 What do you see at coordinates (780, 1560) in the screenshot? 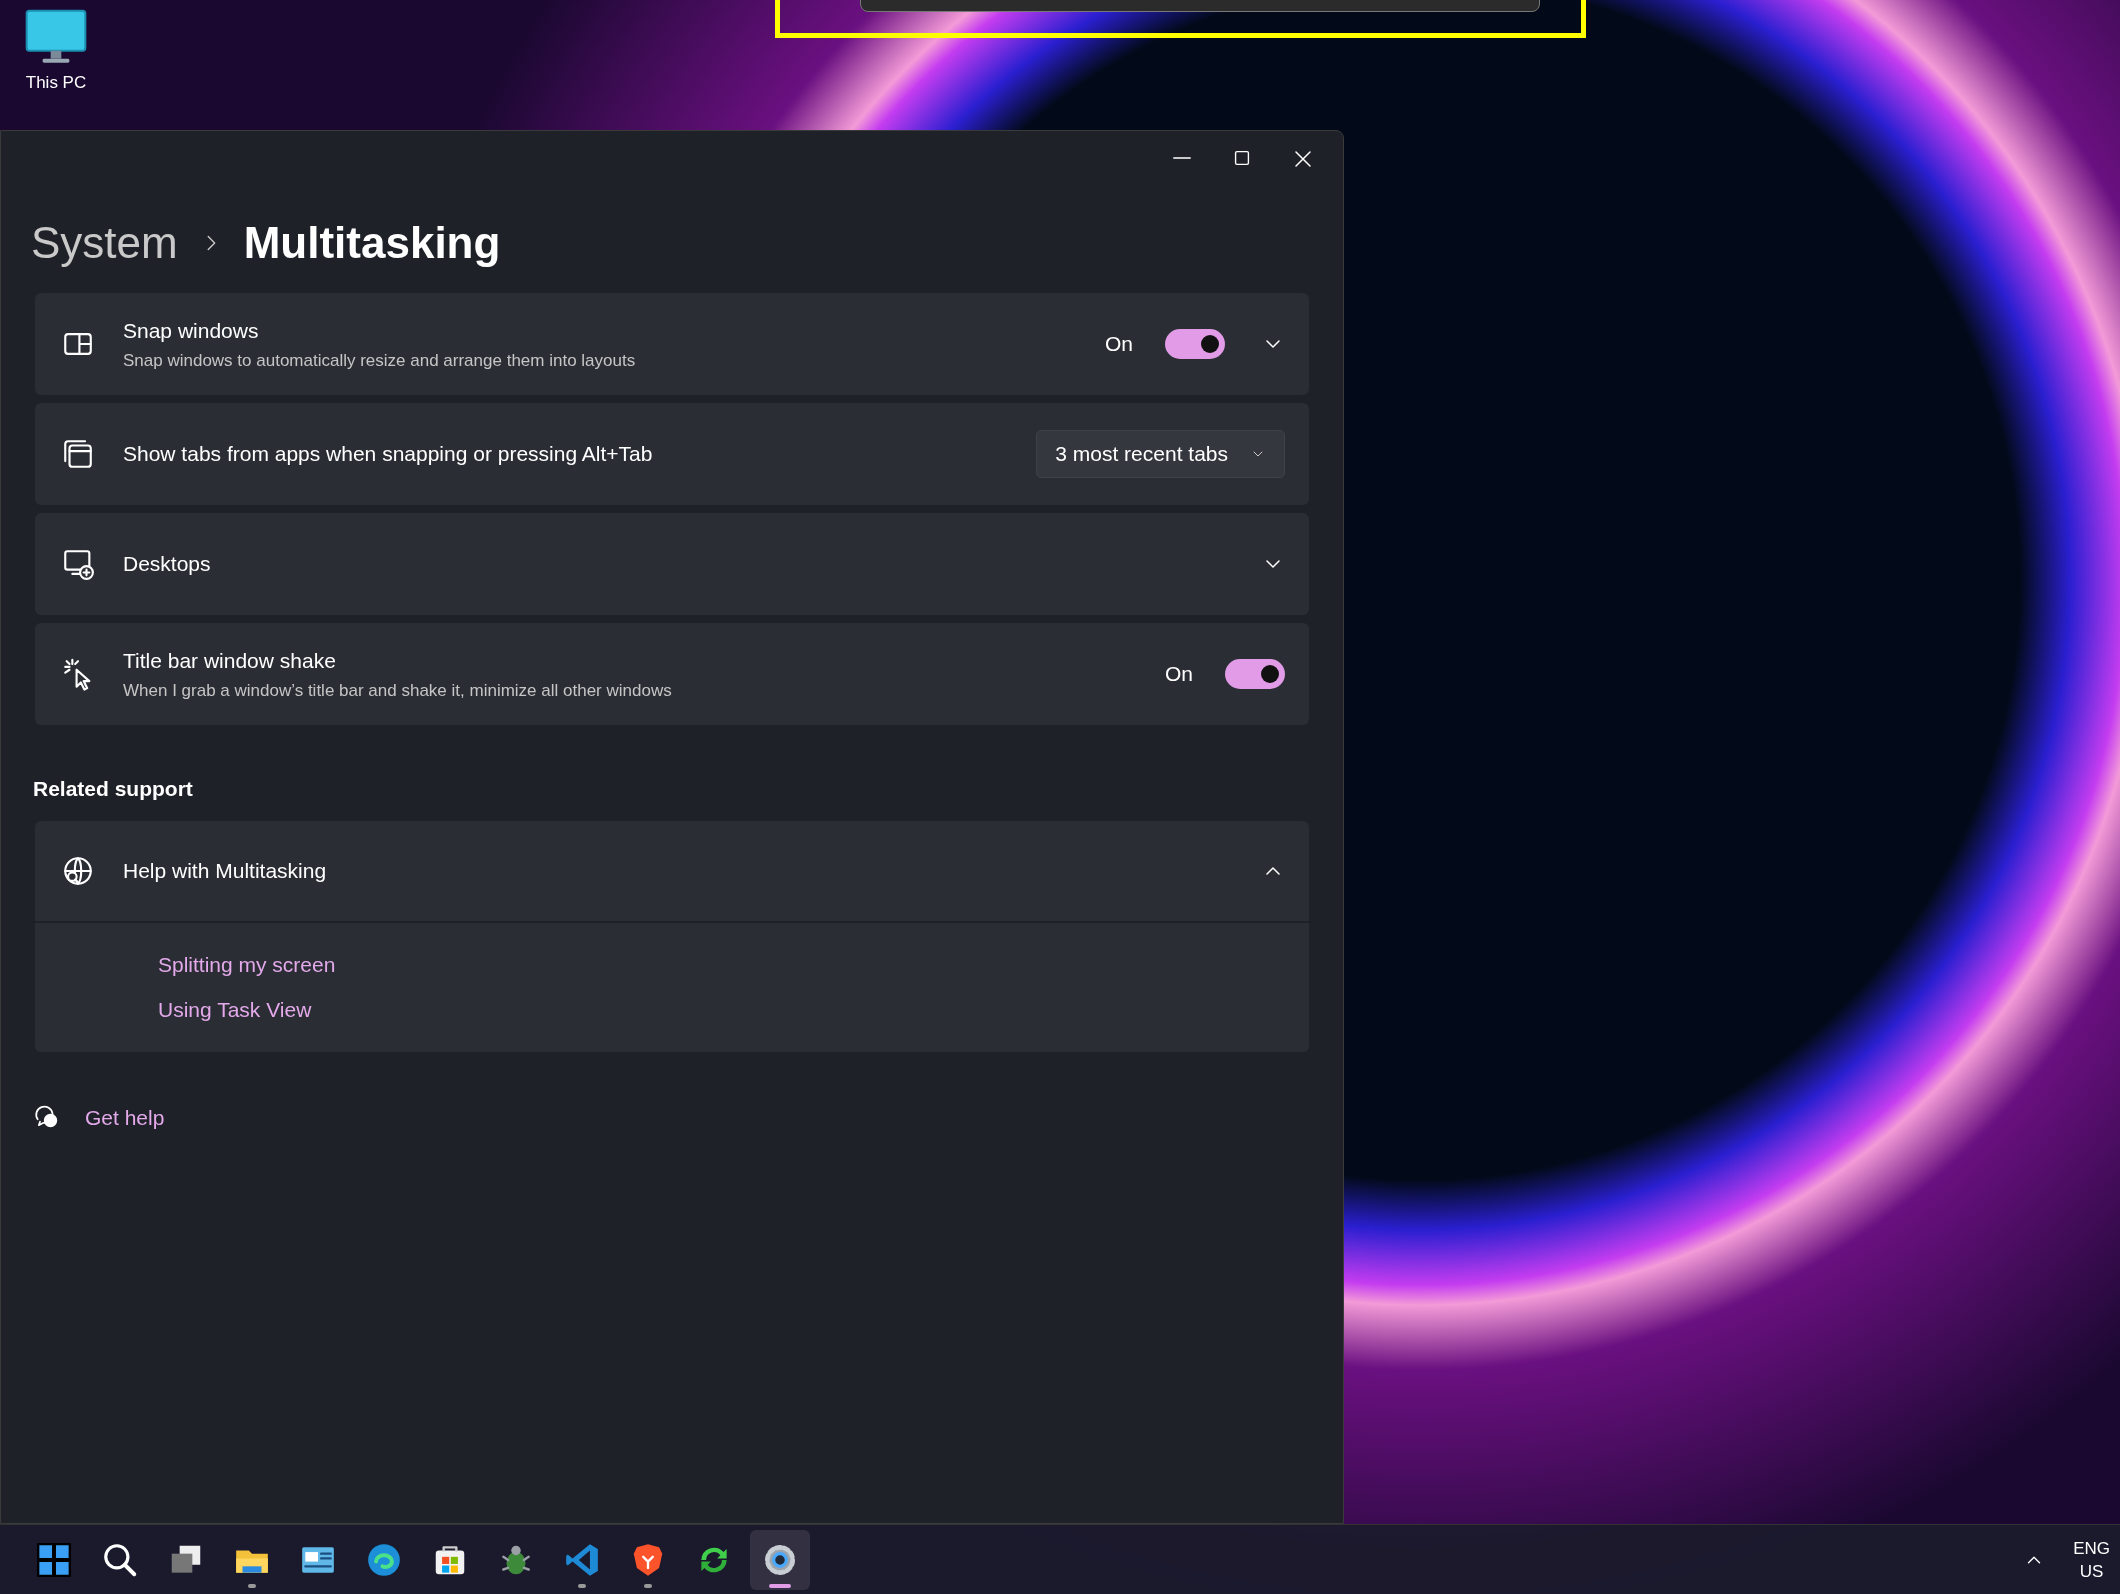
I see `taskbar-app-button` at bounding box center [780, 1560].